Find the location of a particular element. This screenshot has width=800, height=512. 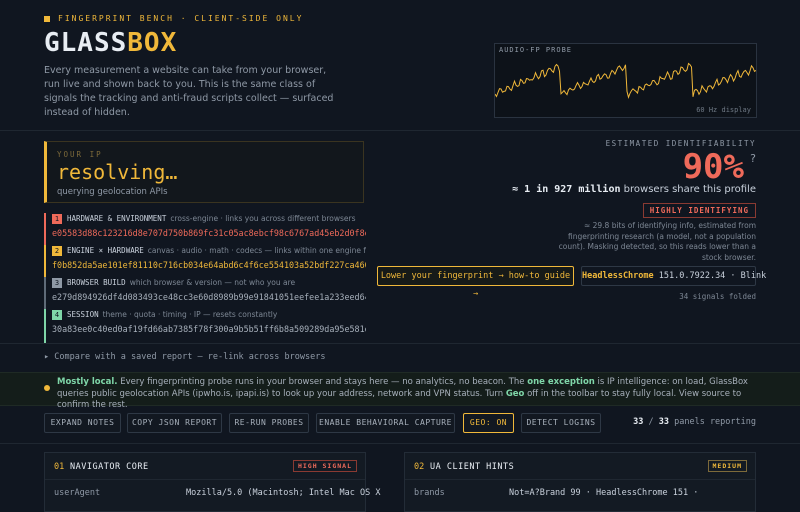

share-count: ≈ 1 in 927 million is located at coordinates (566, 189).